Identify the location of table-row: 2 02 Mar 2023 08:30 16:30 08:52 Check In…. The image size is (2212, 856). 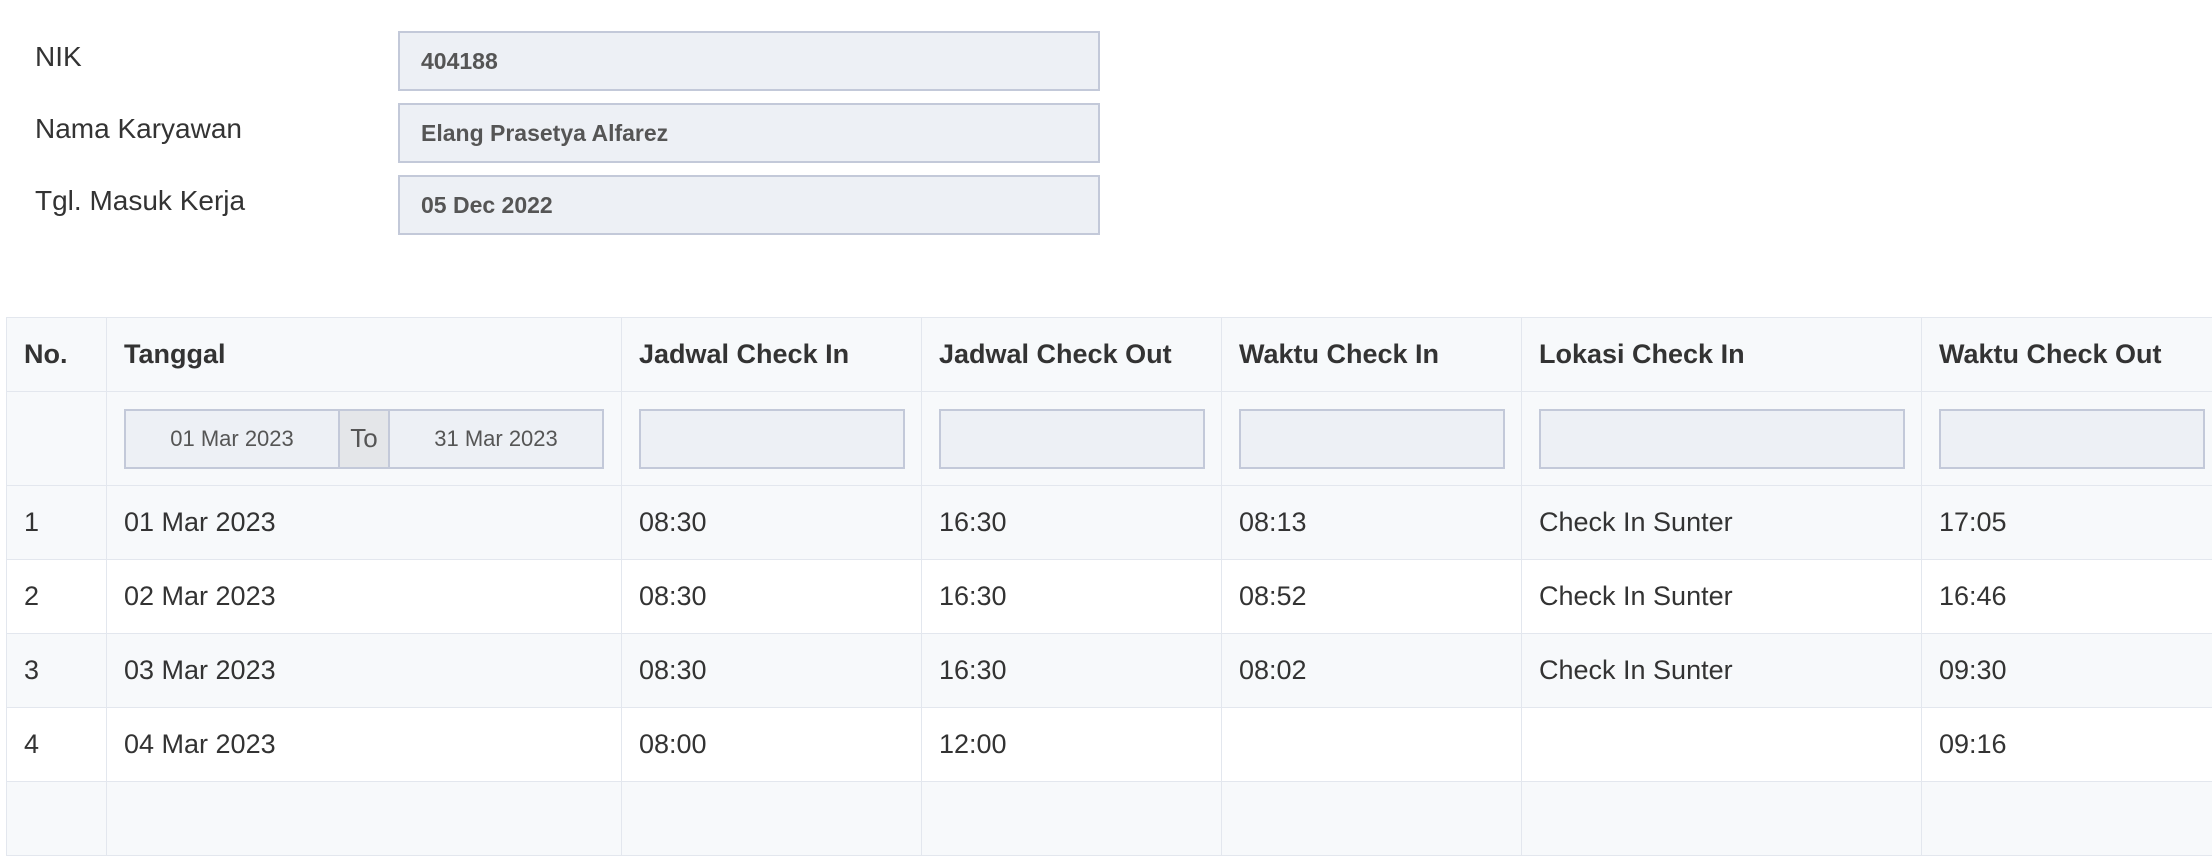
(1109, 597).